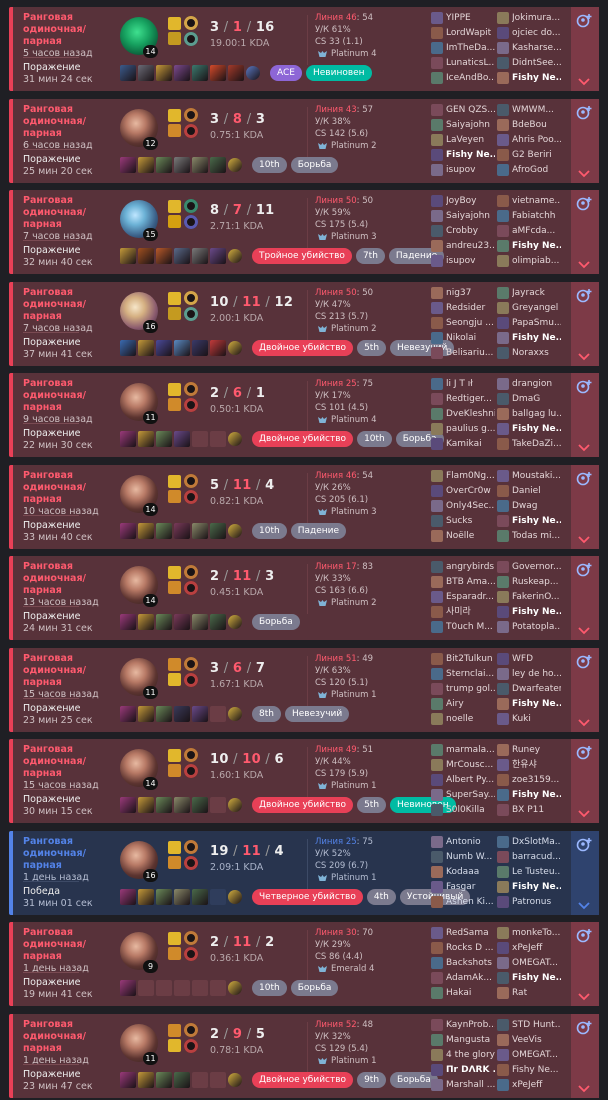 Image resolution: width=608 pixels, height=1100 pixels. I want to click on player-entry: LaVeyen, so click(463, 140).